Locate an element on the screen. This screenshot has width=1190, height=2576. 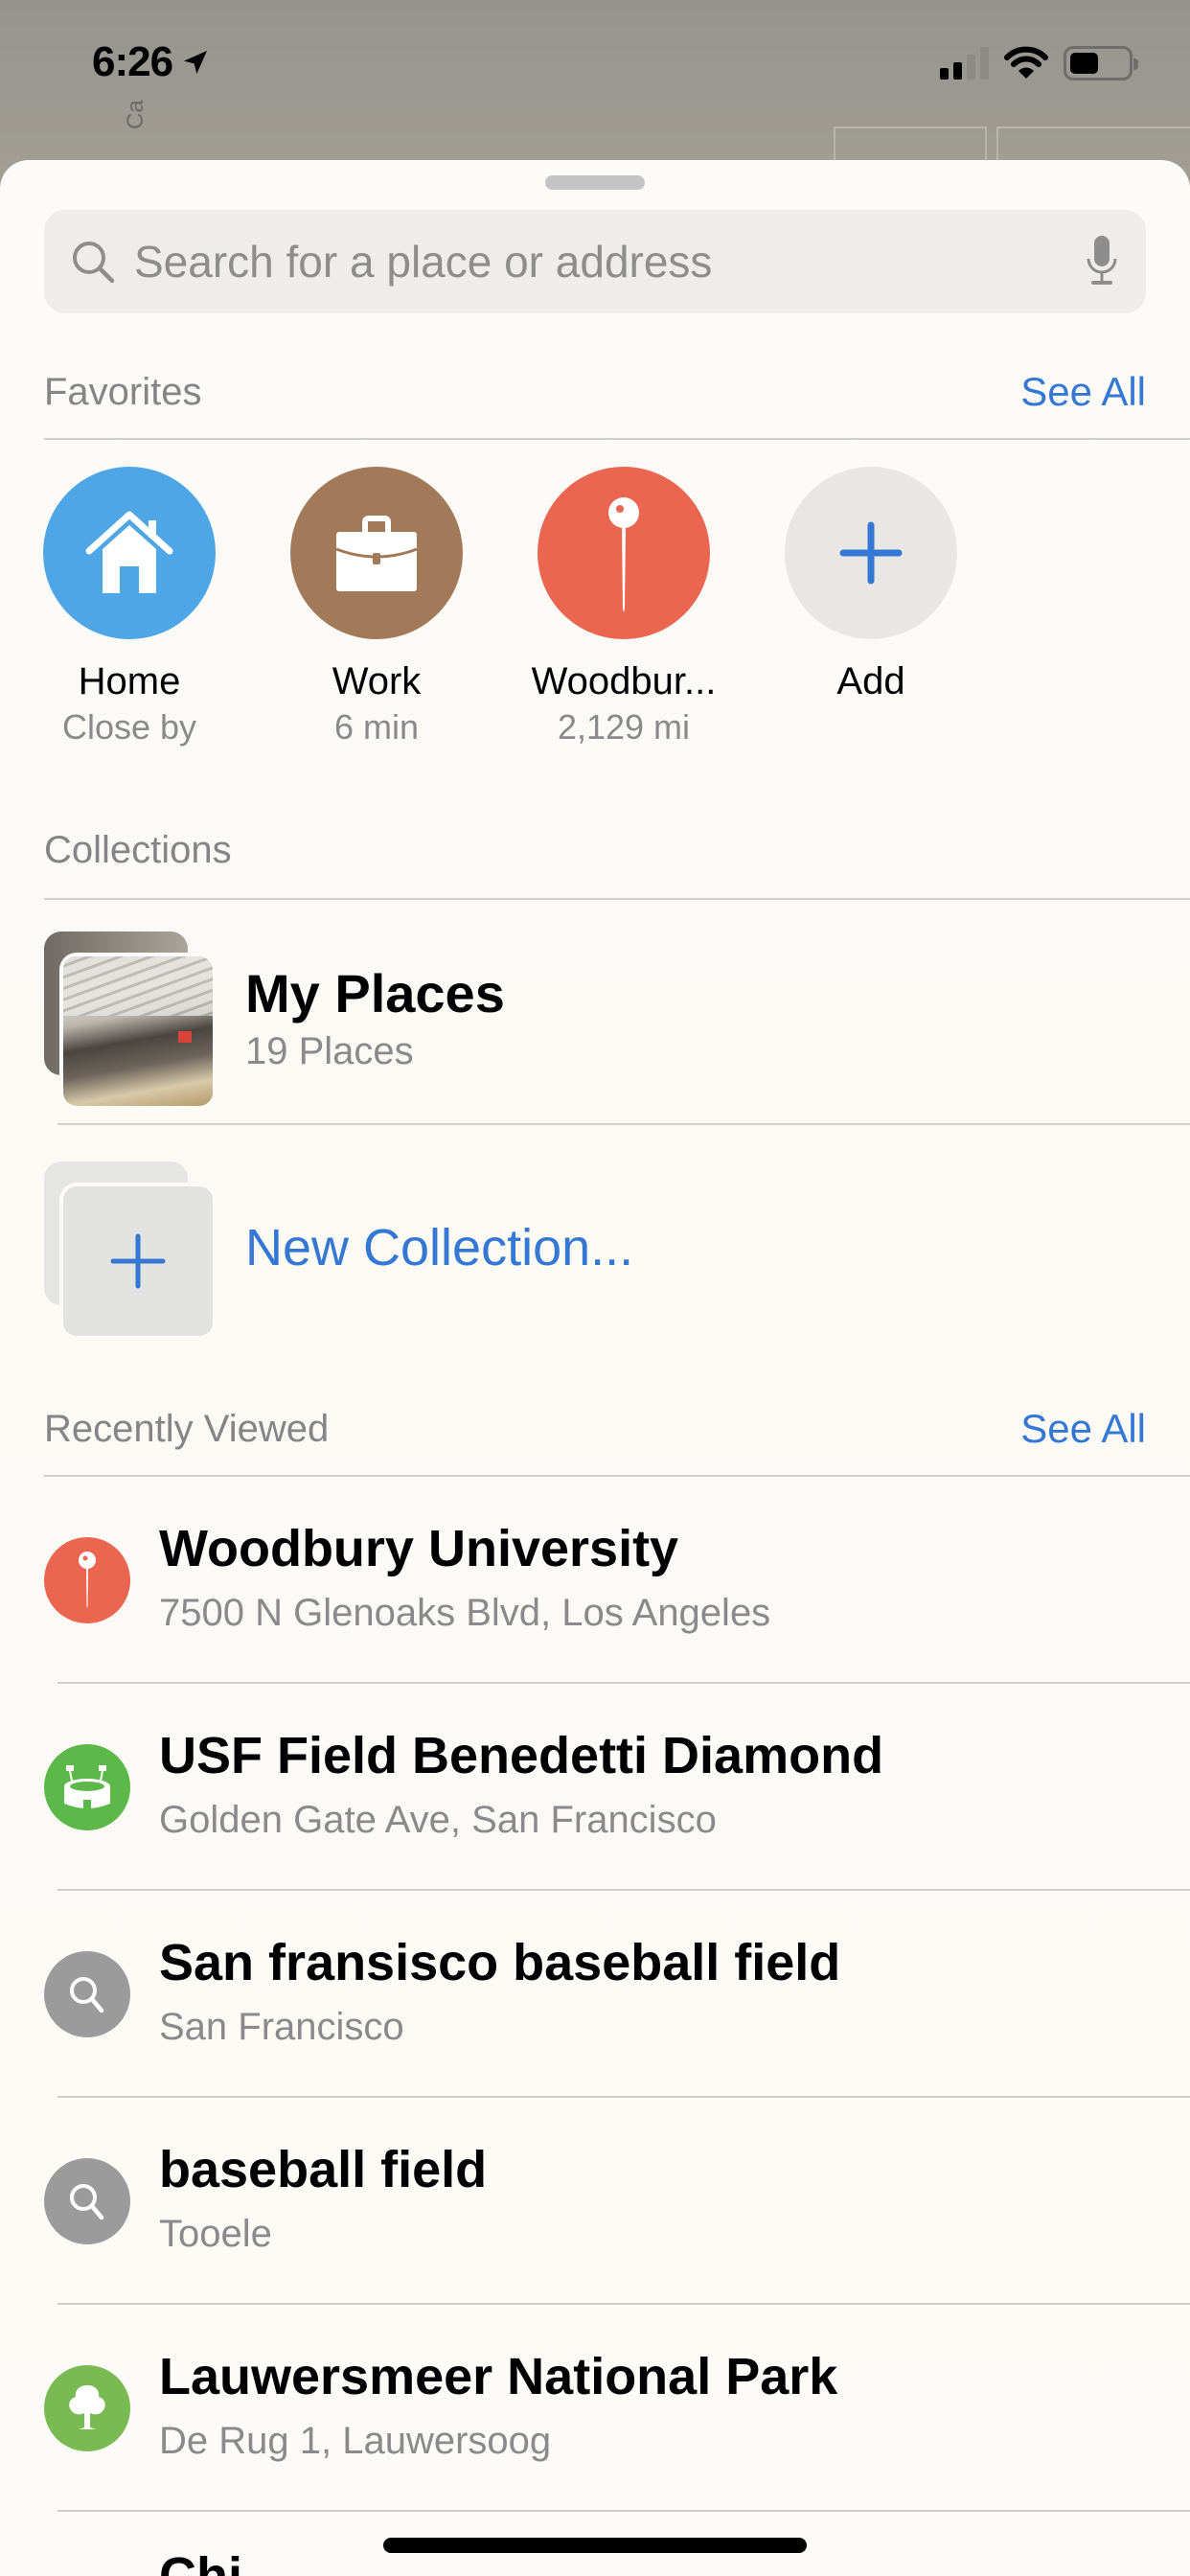
recent-item-subtitle: San Francisco is located at coordinates (281, 2027).